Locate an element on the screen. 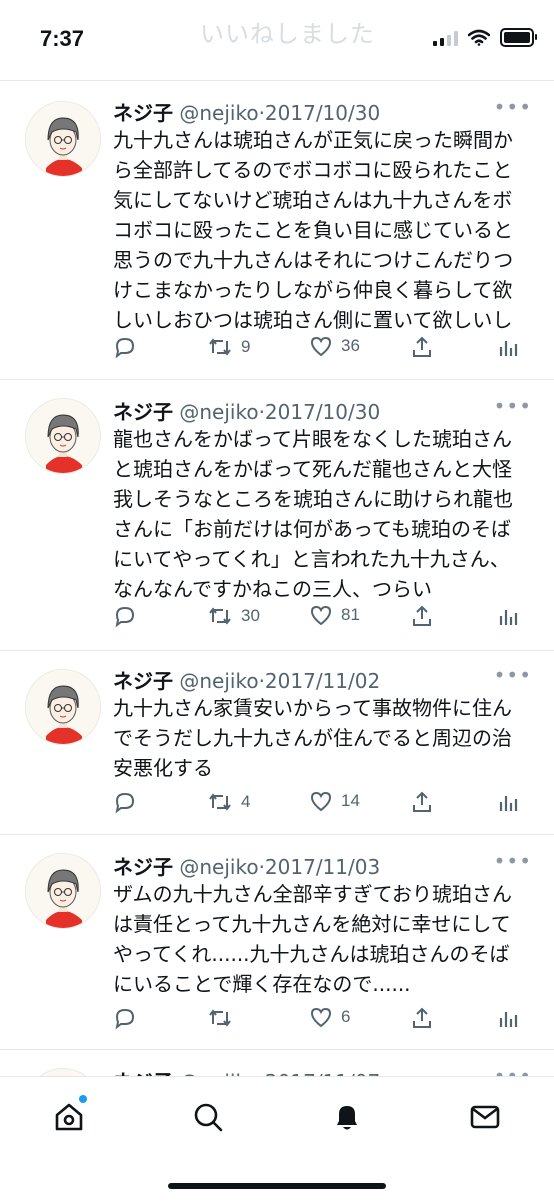 The width and height of the screenshot is (554, 1201). tweet-header: ネジ子 @nejiko·2017/11/02 is located at coordinates (246, 679).